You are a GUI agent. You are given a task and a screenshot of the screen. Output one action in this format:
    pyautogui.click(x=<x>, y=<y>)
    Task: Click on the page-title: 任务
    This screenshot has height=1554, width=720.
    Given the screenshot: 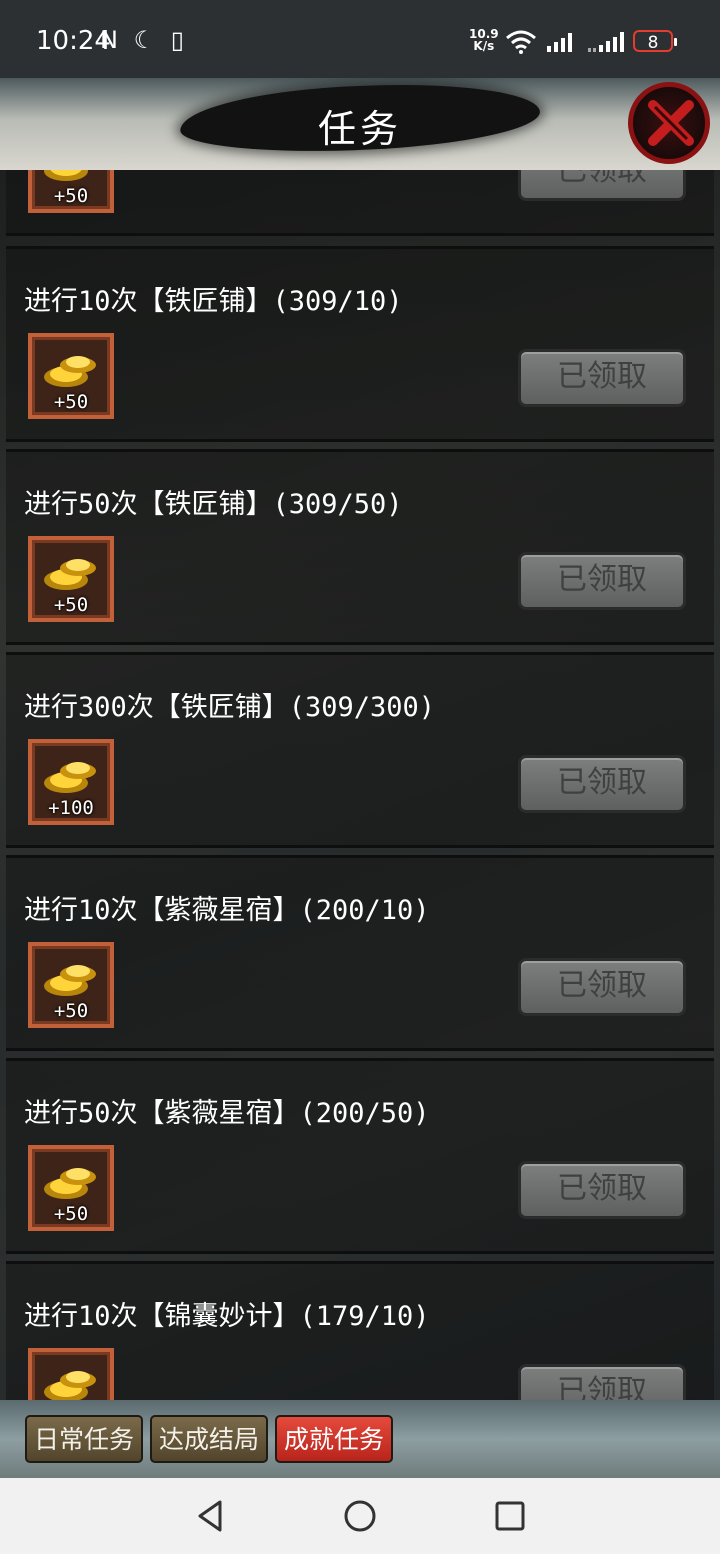 What is the action you would take?
    pyautogui.click(x=359, y=129)
    